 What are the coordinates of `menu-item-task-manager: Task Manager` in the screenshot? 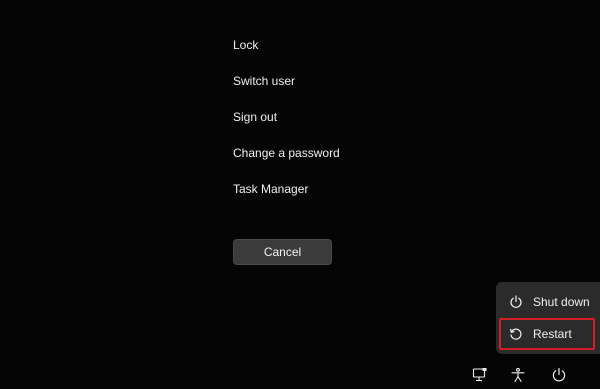 It's located at (286, 189).